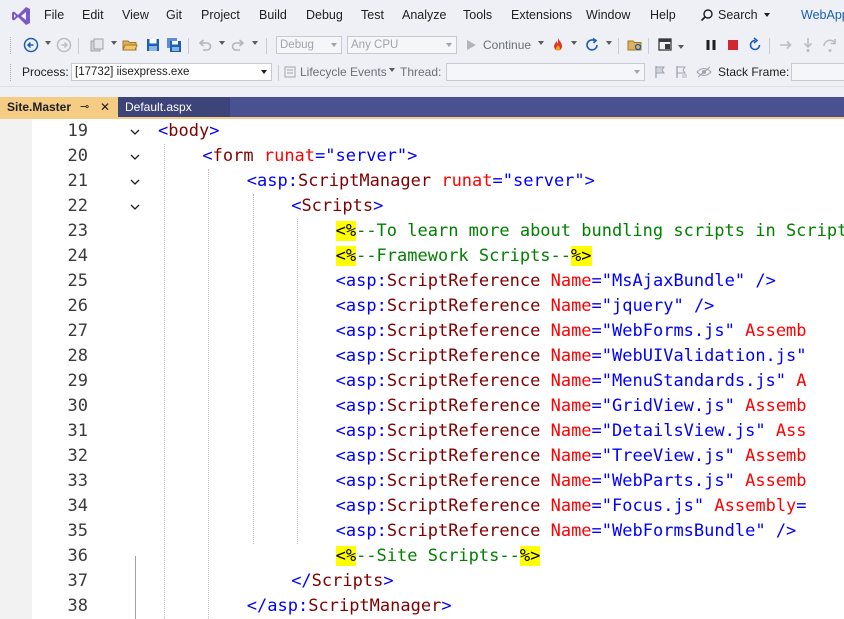  Describe the element at coordinates (205, 45) in the screenshot. I see `undo-icon` at that location.